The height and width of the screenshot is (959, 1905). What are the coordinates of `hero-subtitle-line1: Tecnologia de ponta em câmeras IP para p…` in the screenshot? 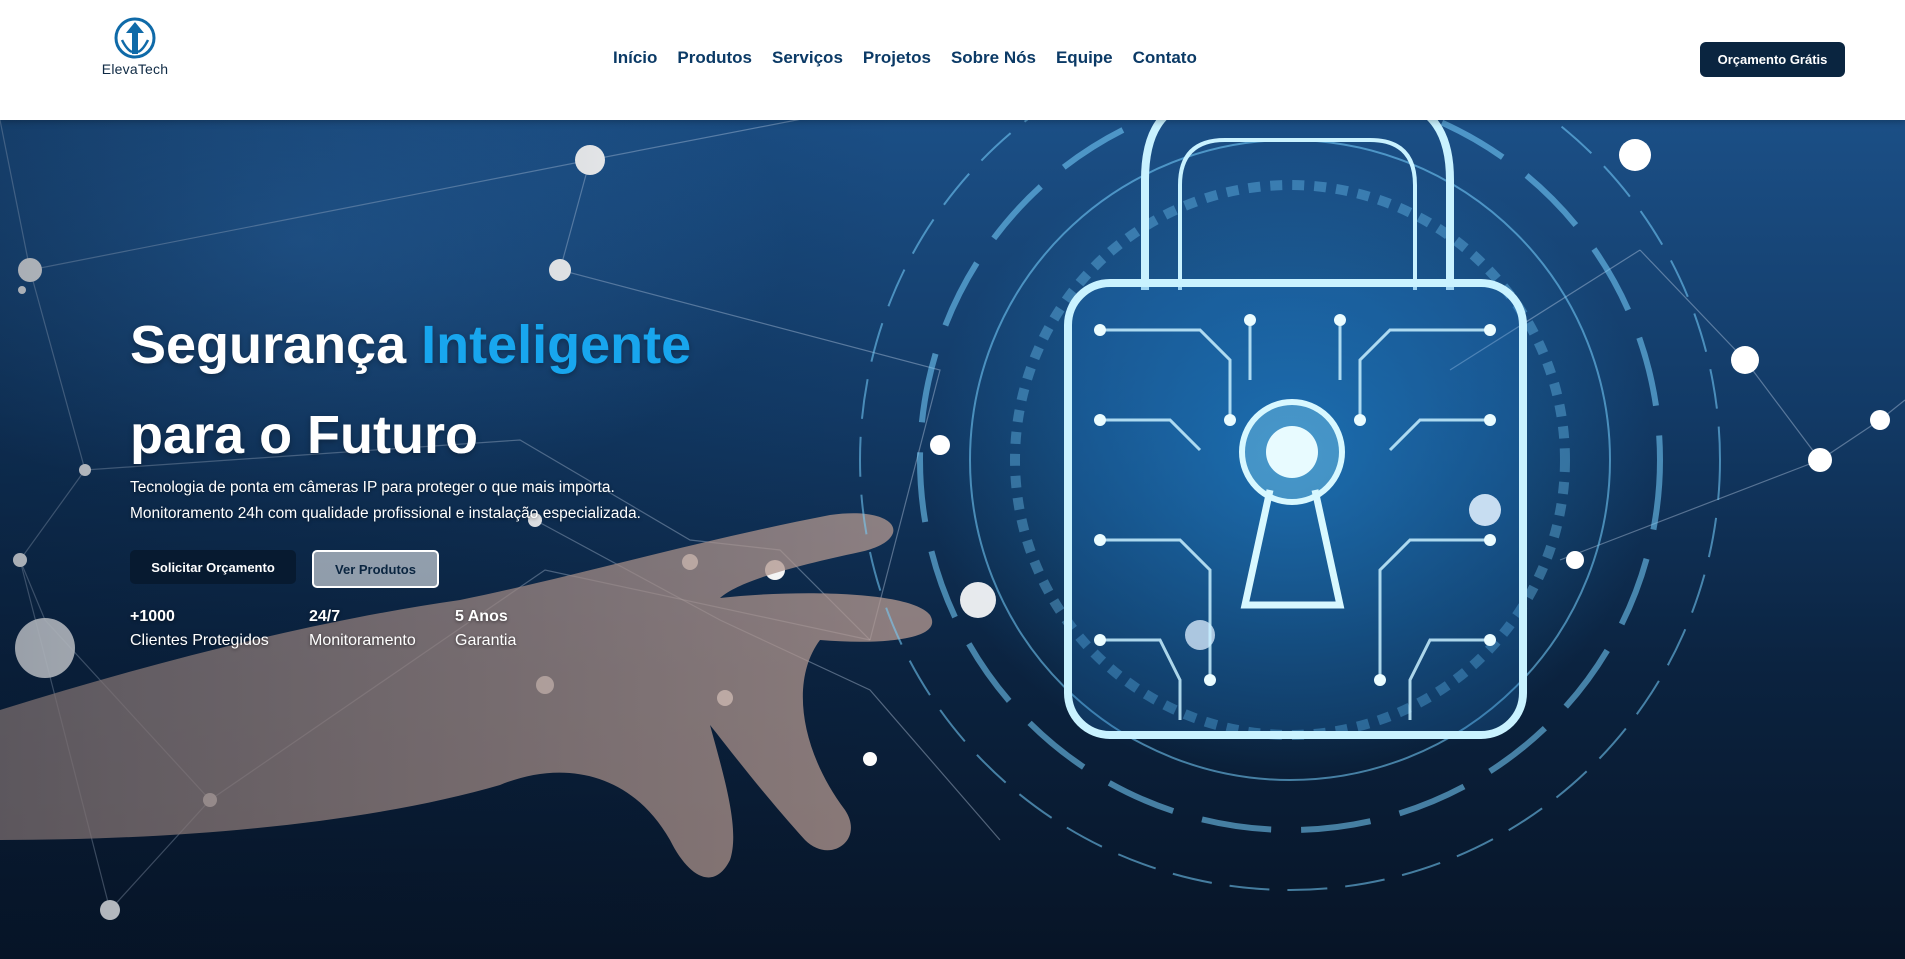 It's located at (372, 487).